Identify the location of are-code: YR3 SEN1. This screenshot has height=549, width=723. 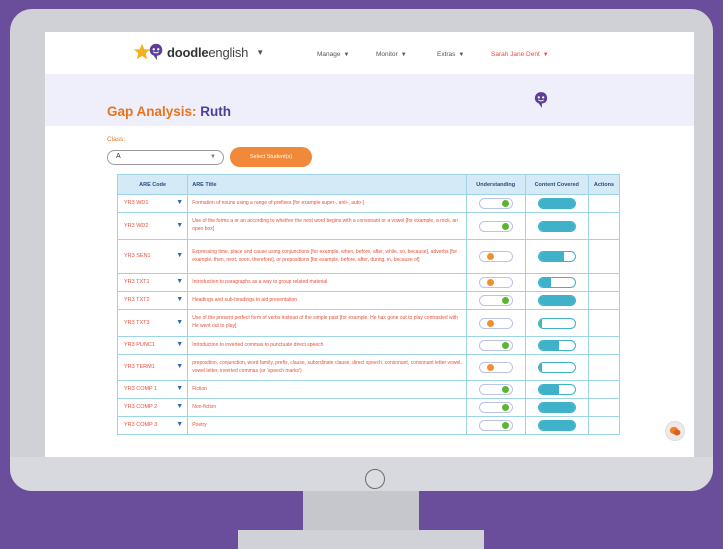
(137, 256).